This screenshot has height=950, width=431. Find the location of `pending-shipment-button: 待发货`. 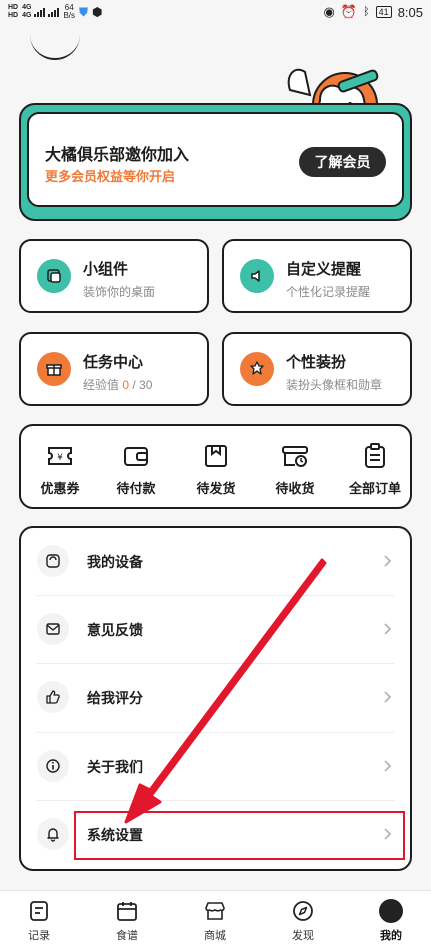

pending-shipment-button: 待发货 is located at coordinates (216, 468).